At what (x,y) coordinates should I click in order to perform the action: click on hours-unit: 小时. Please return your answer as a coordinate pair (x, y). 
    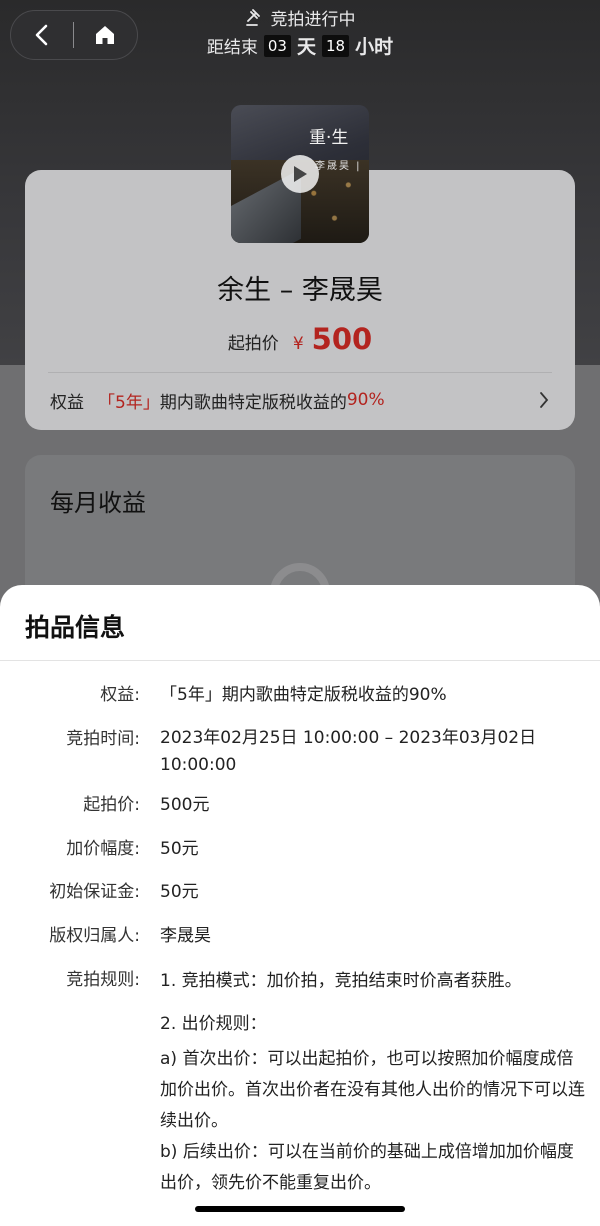
    Looking at the image, I should click on (374, 47).